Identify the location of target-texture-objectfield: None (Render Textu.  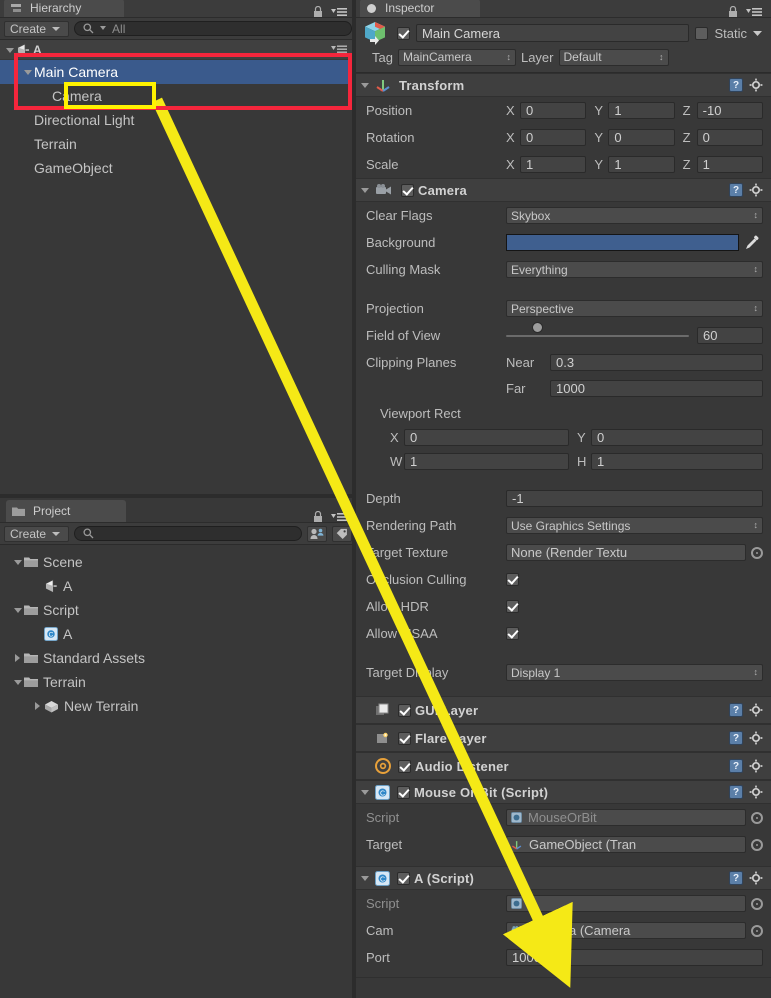
(626, 552).